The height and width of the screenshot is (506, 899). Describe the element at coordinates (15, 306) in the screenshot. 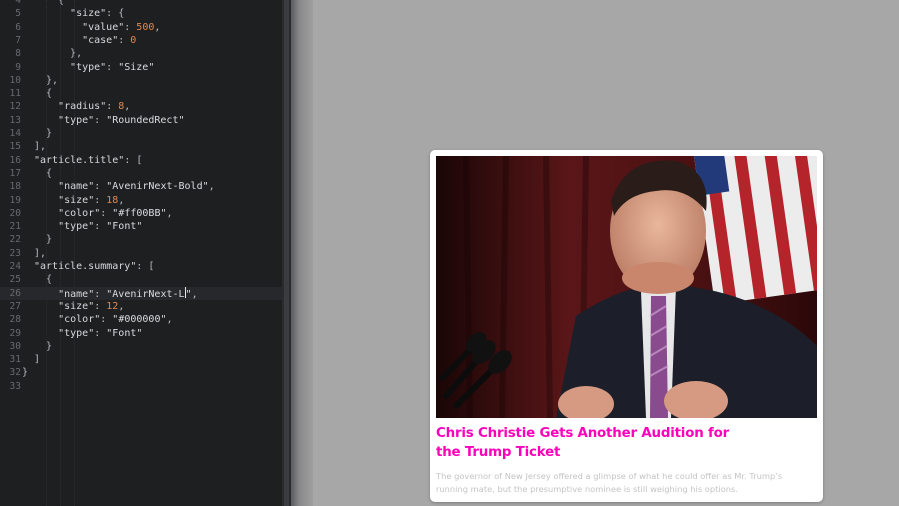

I see `line-number: 27` at that location.